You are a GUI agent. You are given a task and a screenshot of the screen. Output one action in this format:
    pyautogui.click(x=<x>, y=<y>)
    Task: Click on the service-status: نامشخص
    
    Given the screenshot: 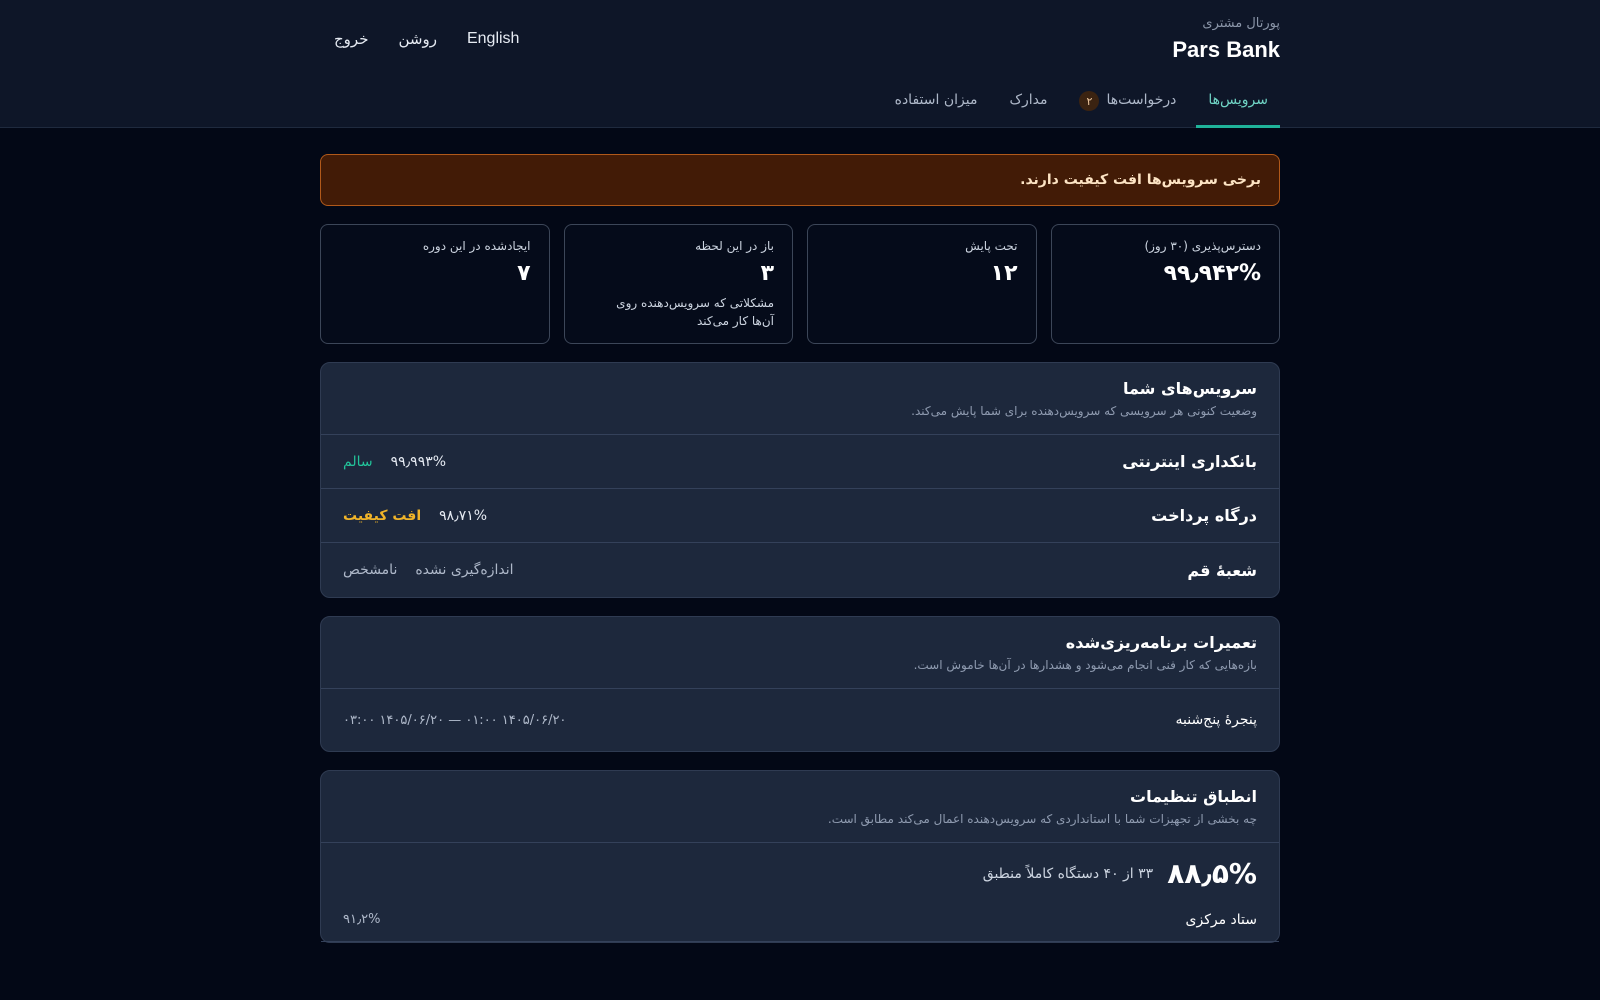 What is the action you would take?
    pyautogui.click(x=370, y=570)
    